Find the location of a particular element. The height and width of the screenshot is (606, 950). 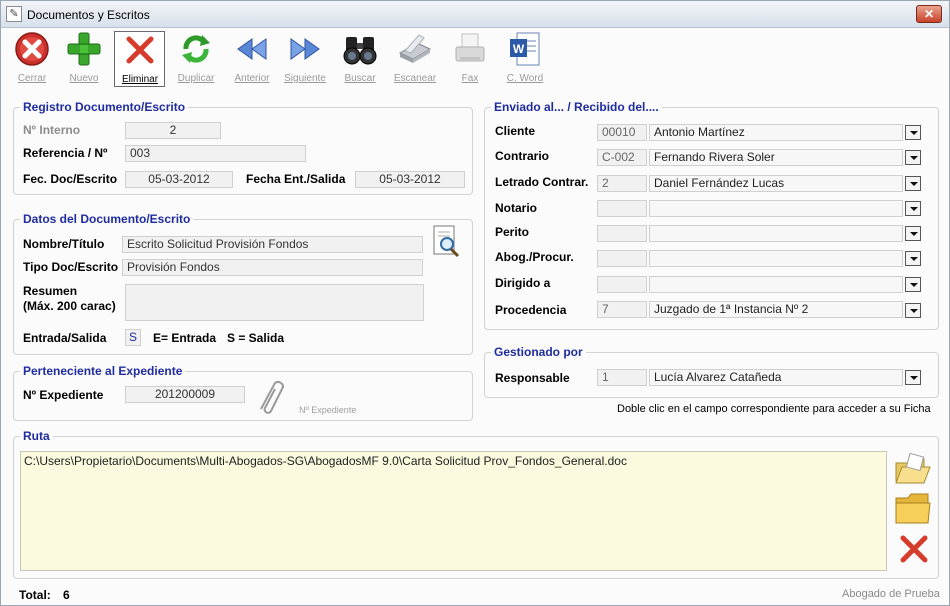

folder-icon is located at coordinates (913, 509).